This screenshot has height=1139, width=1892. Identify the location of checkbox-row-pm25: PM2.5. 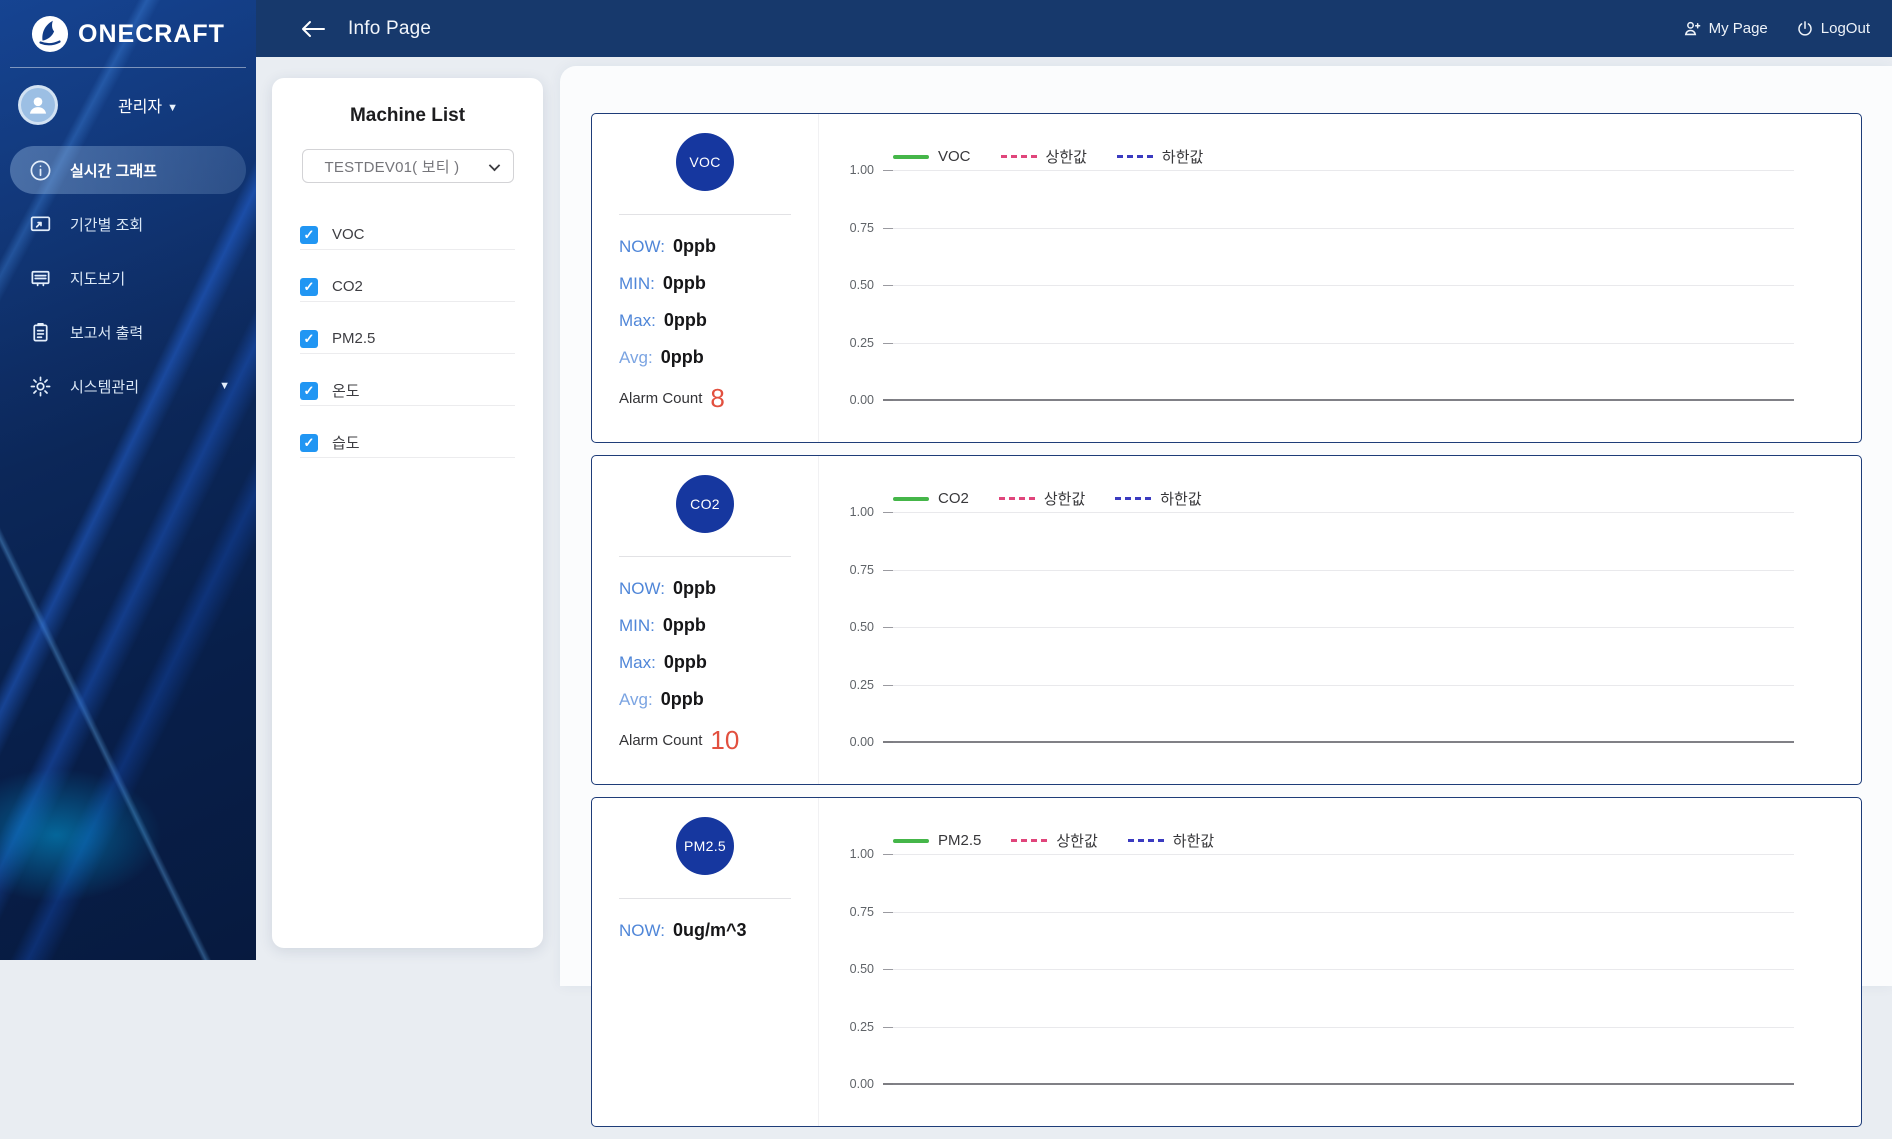
(407, 339).